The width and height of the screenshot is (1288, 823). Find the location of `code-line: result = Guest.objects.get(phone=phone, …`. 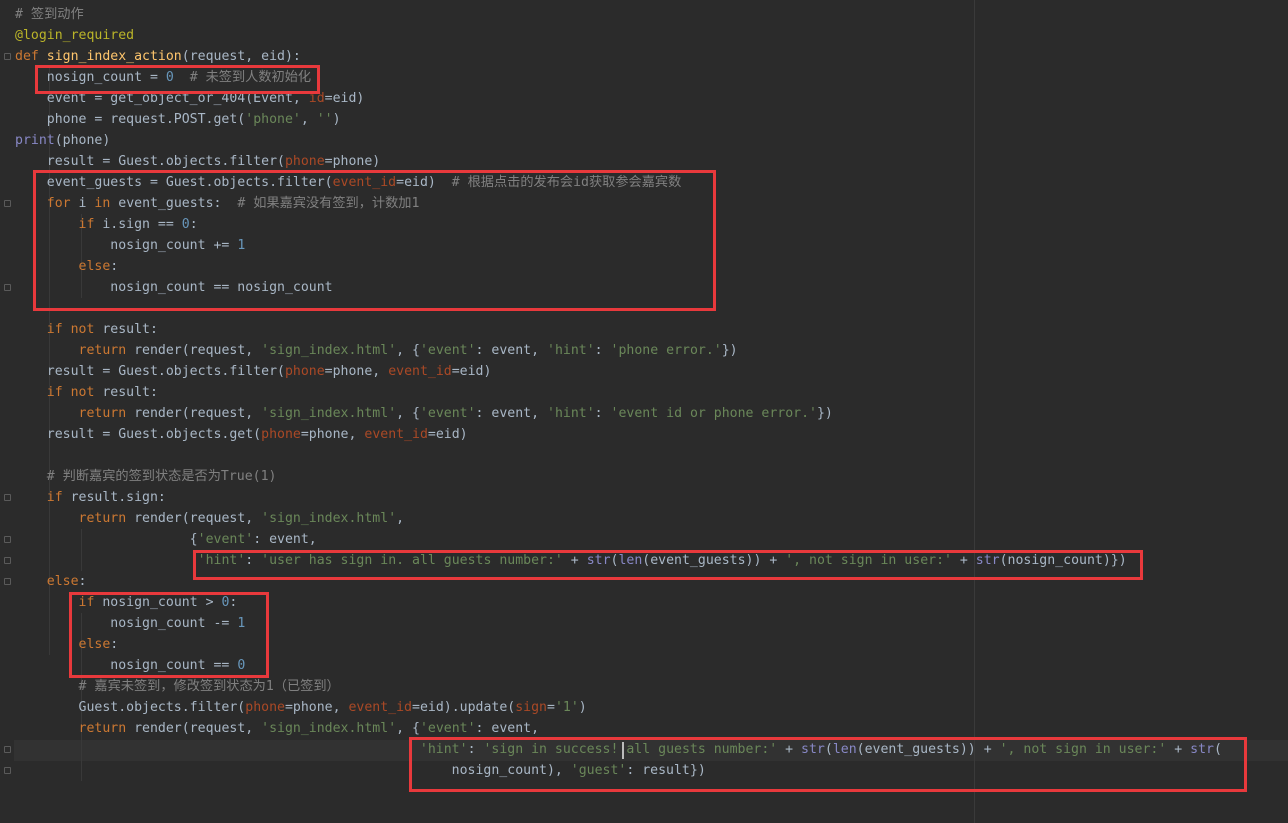

code-line: result = Guest.objects.get(phone=phone, … is located at coordinates (618, 434).